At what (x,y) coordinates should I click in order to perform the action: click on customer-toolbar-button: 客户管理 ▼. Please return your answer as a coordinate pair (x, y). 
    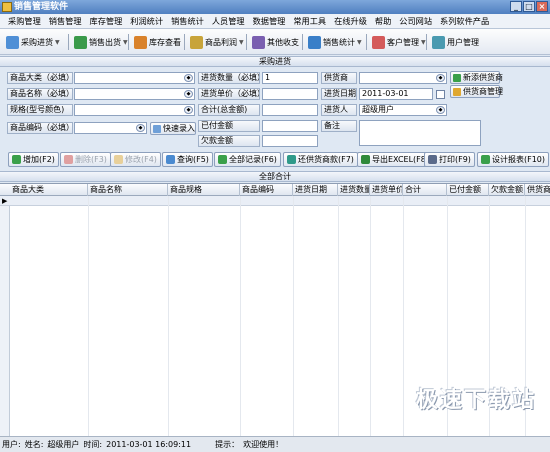
    Looking at the image, I should click on (399, 42).